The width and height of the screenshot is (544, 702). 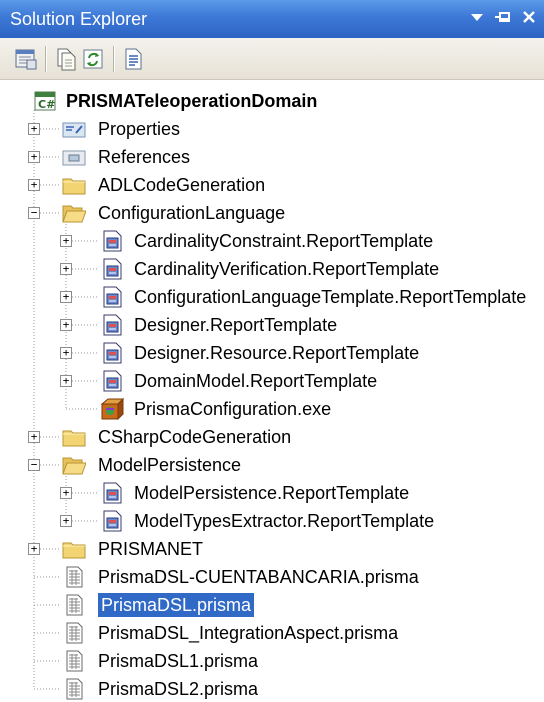 I want to click on tree-item-label: PrismaDSL1.prisma, so click(x=178, y=661).